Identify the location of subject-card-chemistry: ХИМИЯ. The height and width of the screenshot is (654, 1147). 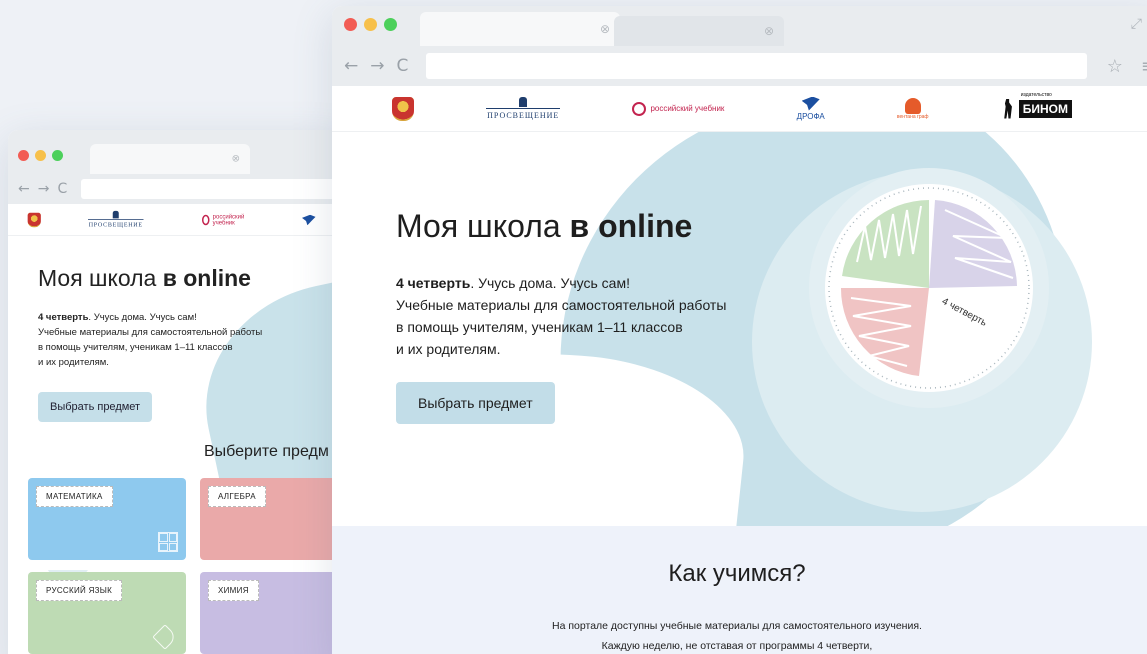
(274, 613).